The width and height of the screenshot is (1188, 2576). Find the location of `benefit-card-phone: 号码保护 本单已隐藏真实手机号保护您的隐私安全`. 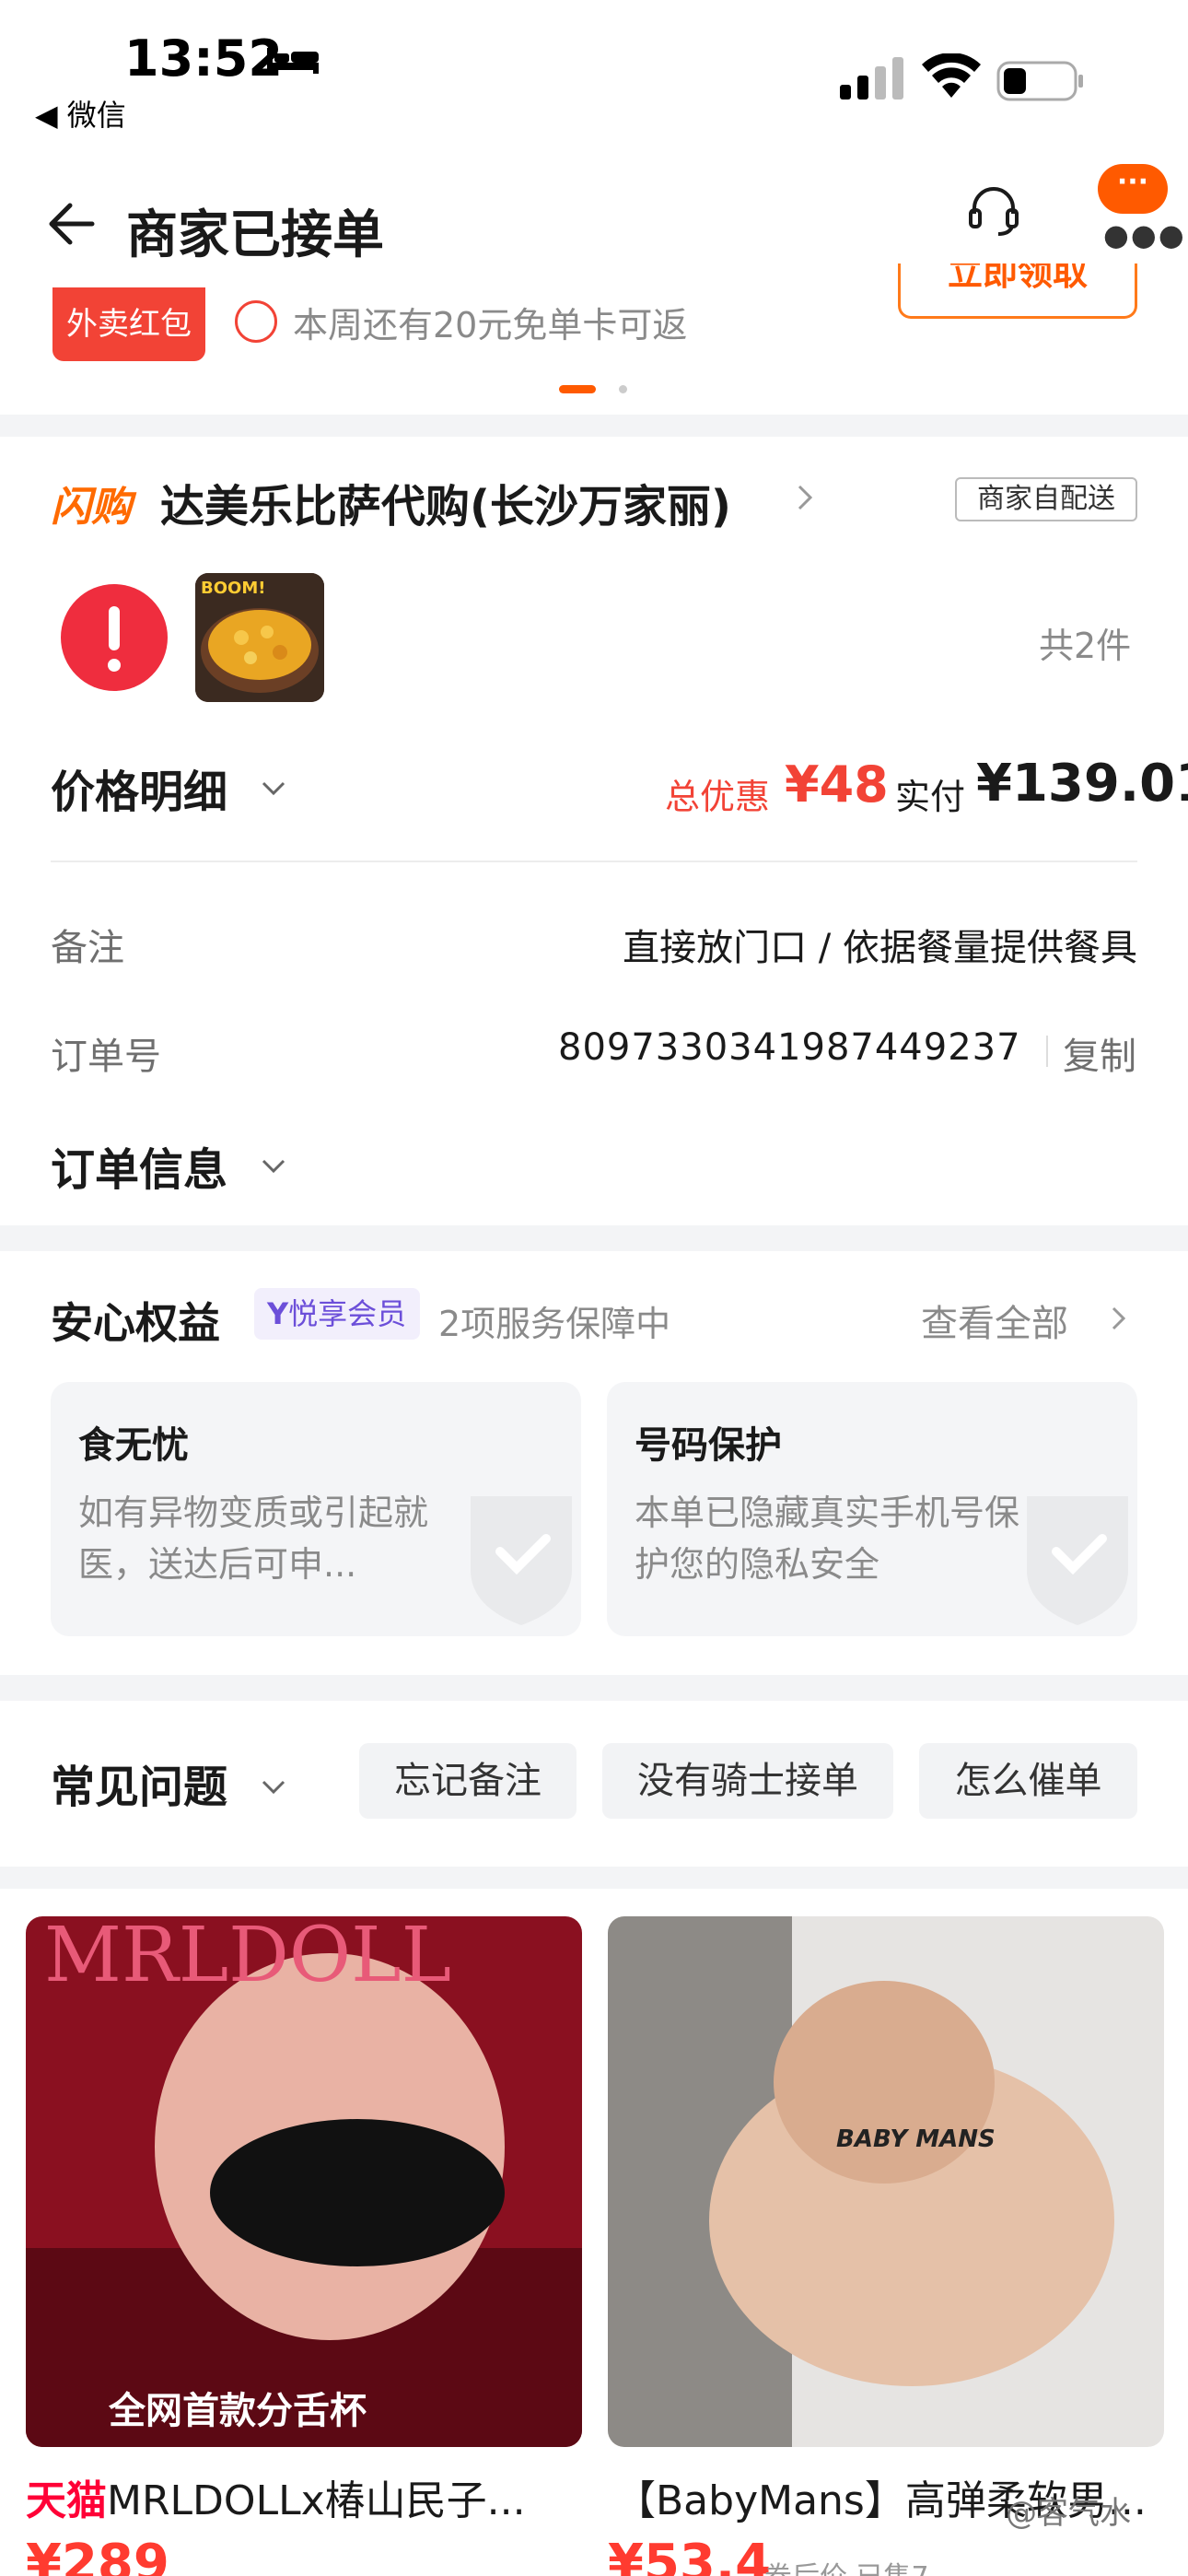

benefit-card-phone: 号码保护 本单已隐藏真实手机号保护您的隐私安全 is located at coordinates (872, 1509).